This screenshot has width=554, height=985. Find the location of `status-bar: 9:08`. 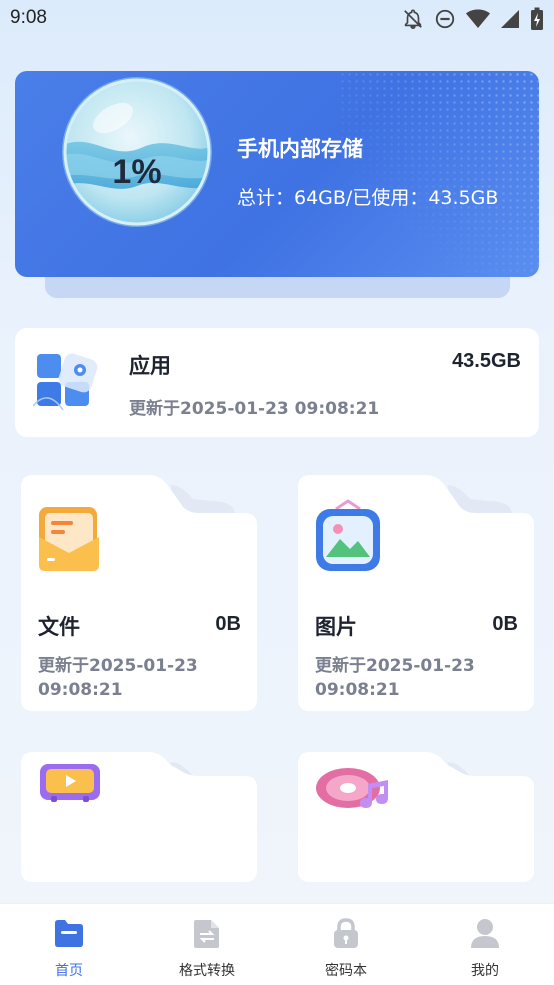

status-bar: 9:08 is located at coordinates (277, 19).